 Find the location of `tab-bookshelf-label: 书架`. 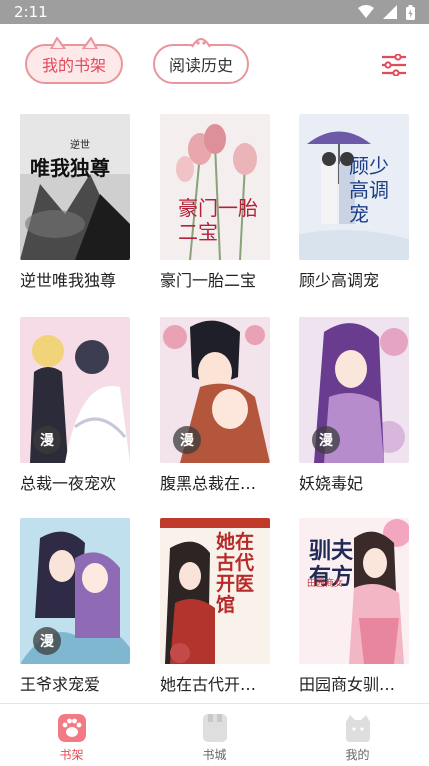

tab-bookshelf-label: 书架 is located at coordinates (71, 755).